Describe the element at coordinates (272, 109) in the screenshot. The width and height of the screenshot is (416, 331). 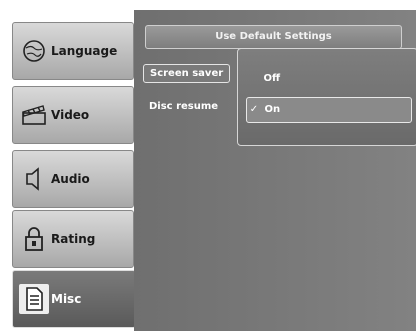
I see `option-on-label: On` at that location.